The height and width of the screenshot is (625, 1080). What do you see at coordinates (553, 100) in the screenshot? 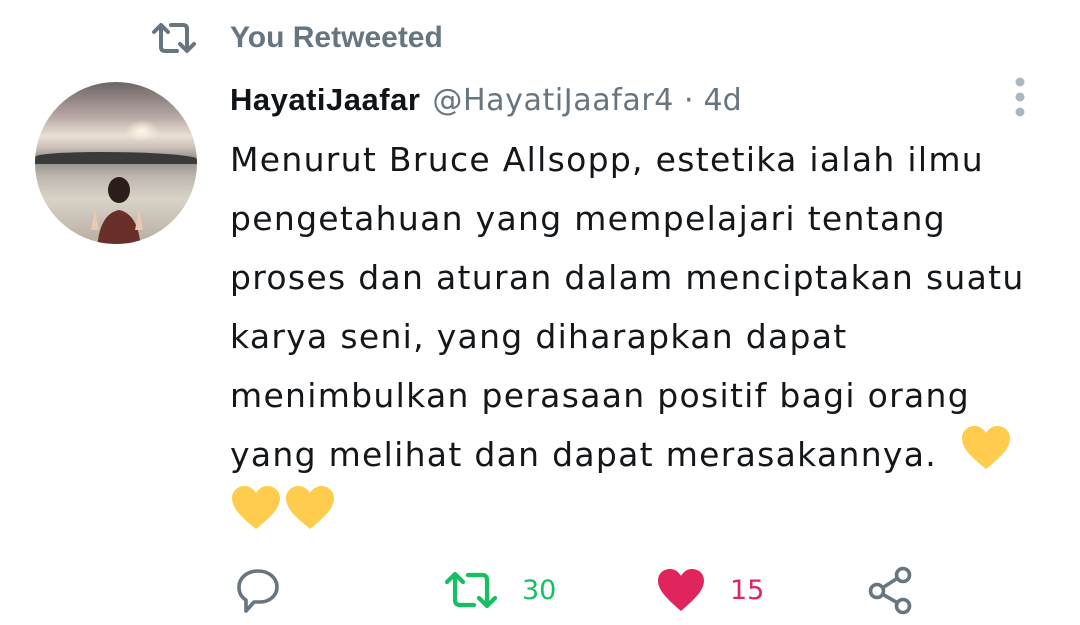
I see `user-handle: @HayatiJaafar4` at bounding box center [553, 100].